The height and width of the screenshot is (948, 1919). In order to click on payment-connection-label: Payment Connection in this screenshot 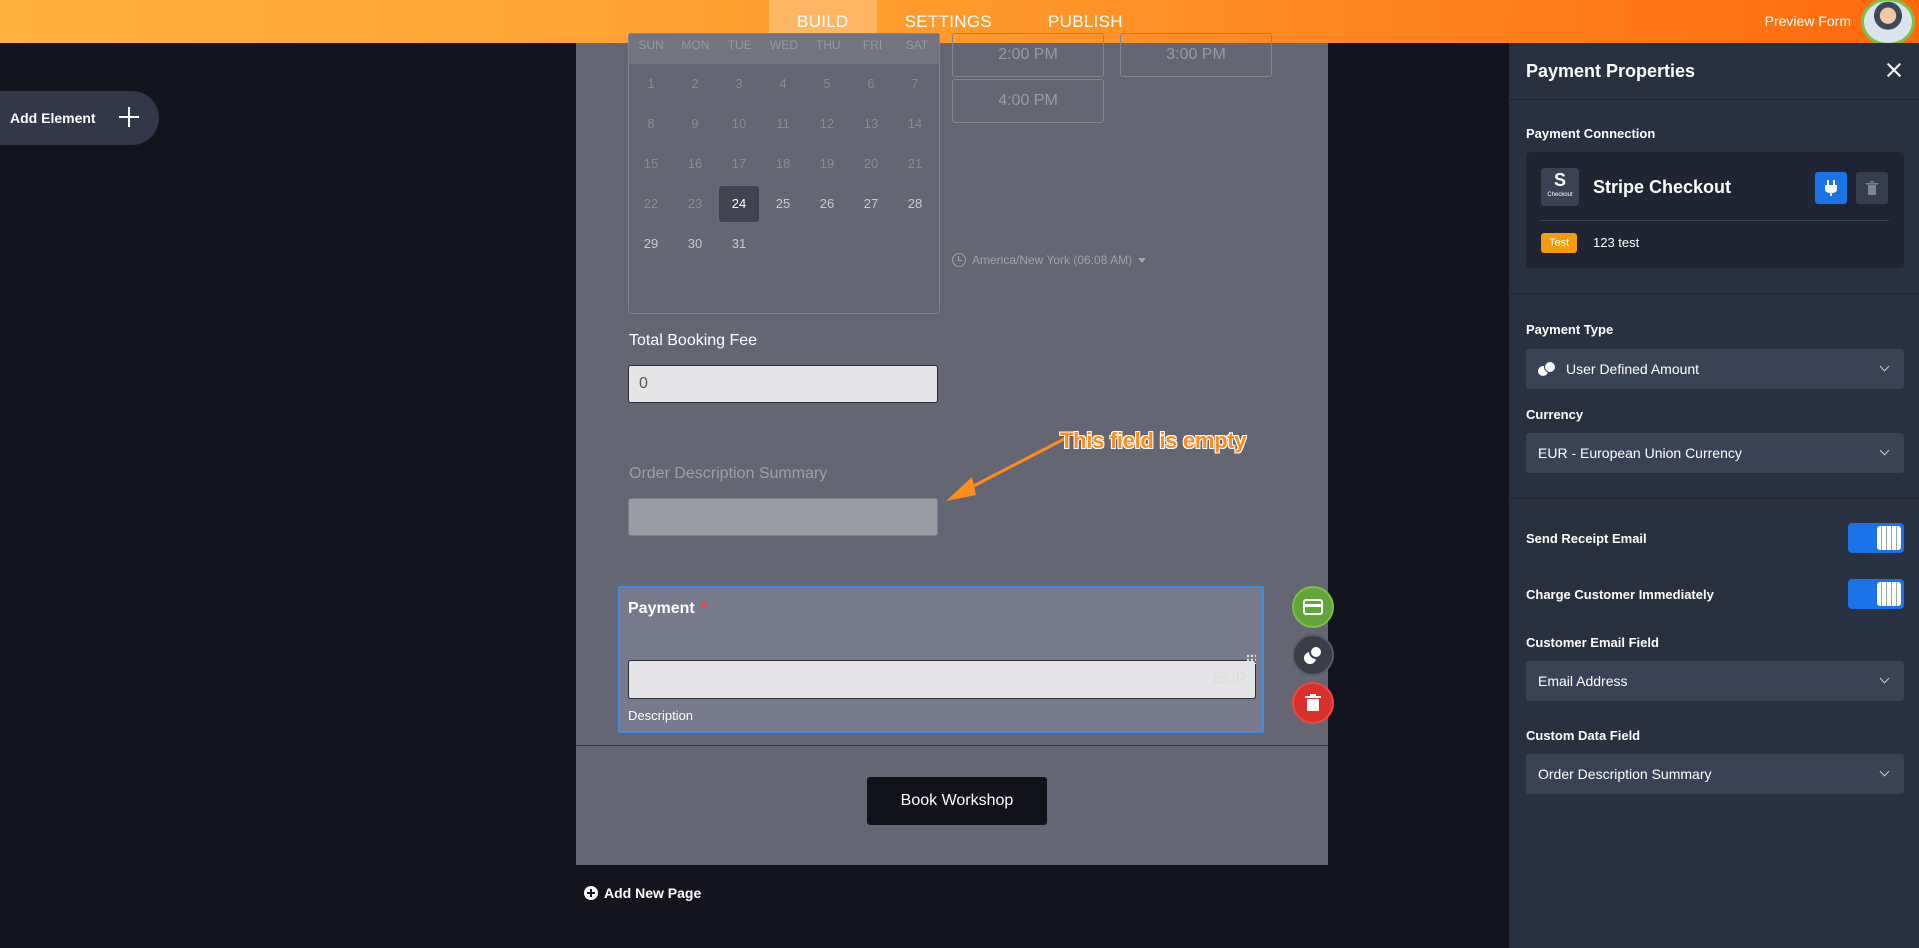, I will do `click(1591, 133)`.